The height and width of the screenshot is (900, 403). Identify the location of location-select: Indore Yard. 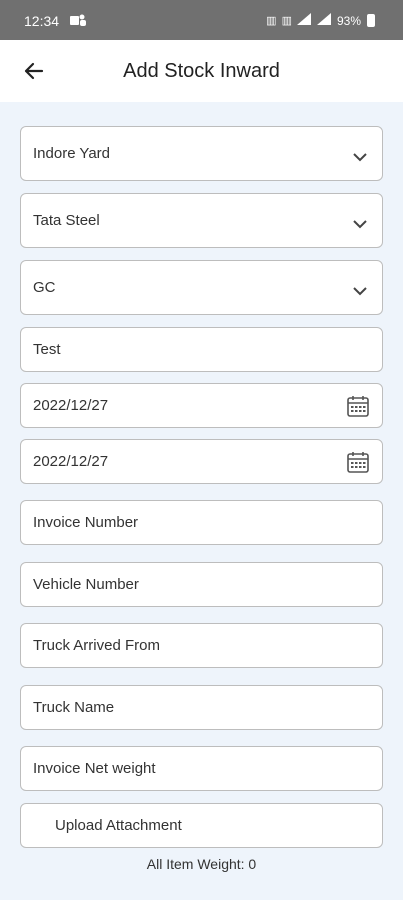
(201, 153).